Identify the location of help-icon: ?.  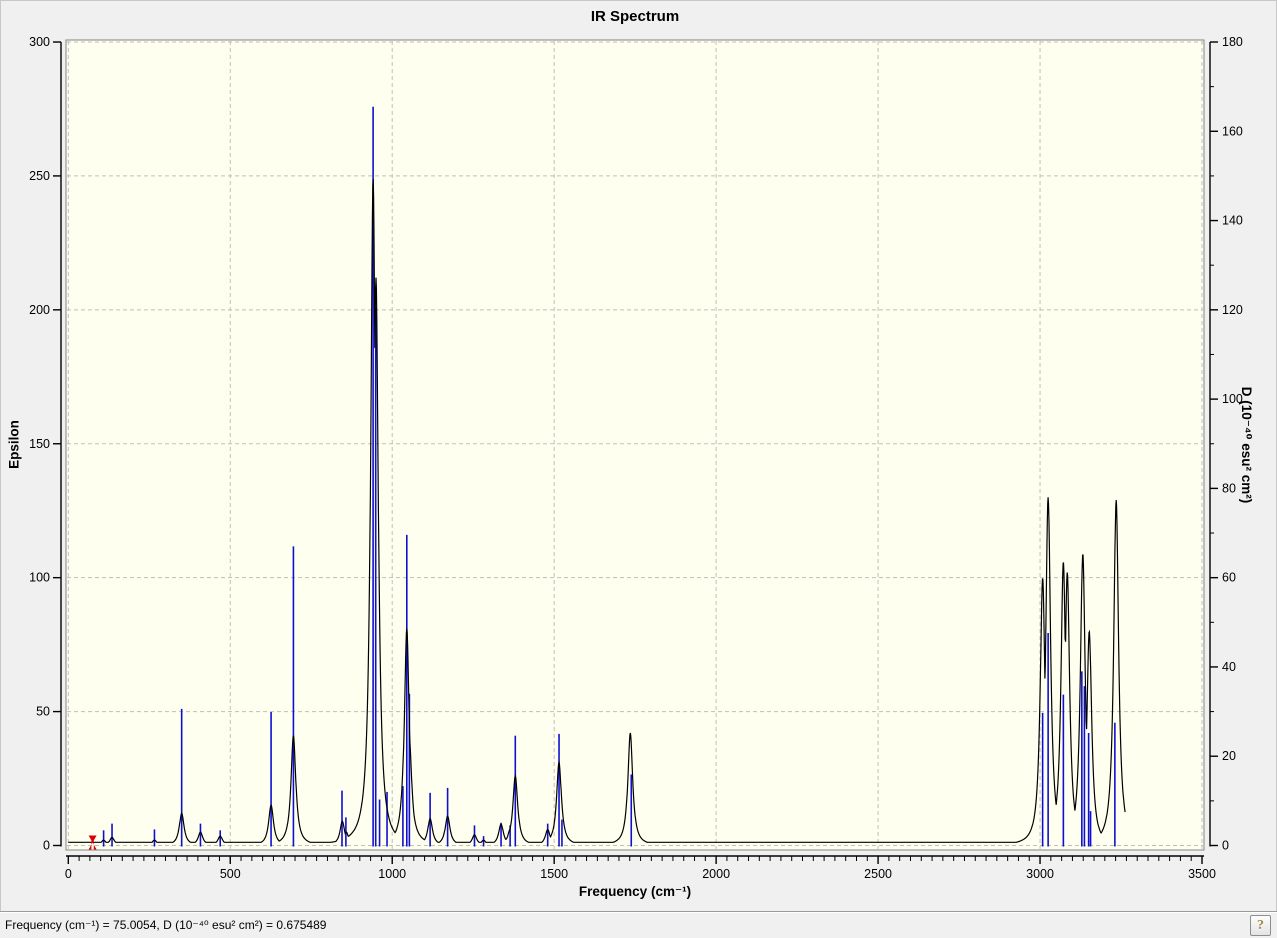
(1260, 925).